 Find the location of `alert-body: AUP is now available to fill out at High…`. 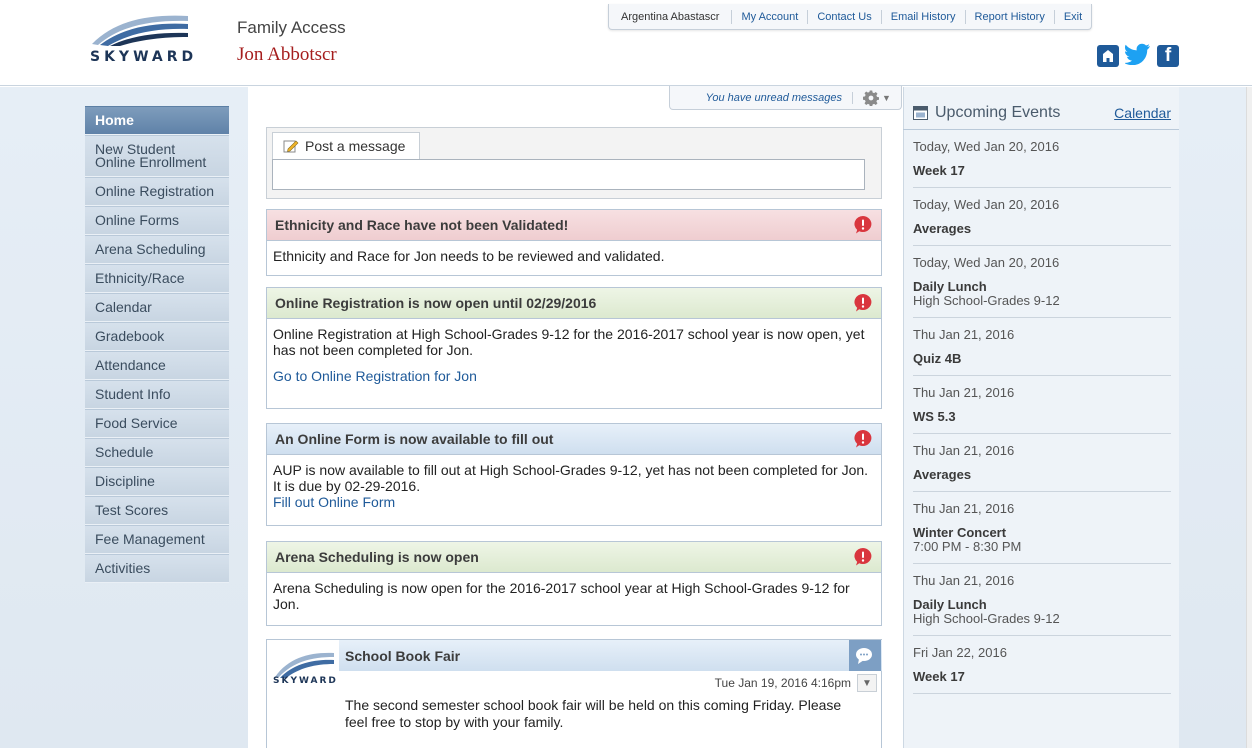

alert-body: AUP is now available to fill out at High… is located at coordinates (574, 486).